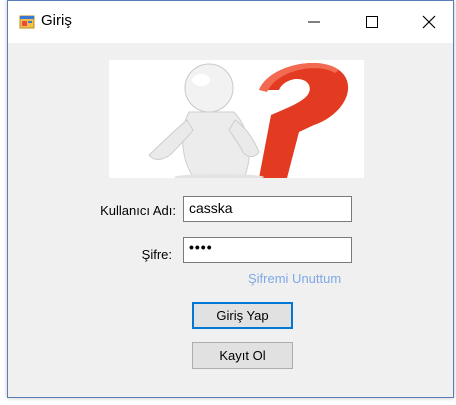 This screenshot has width=456, height=405. Describe the element at coordinates (294, 278) in the screenshot. I see `forgot-password-link: Şifremi Unuttum` at that location.